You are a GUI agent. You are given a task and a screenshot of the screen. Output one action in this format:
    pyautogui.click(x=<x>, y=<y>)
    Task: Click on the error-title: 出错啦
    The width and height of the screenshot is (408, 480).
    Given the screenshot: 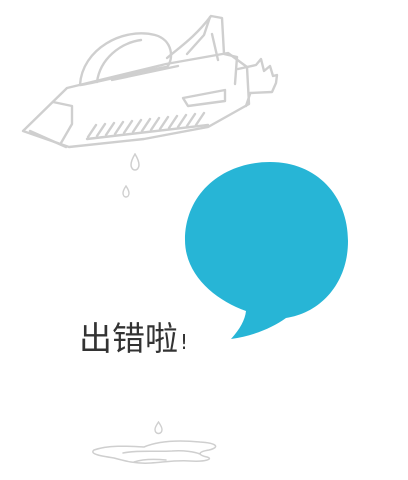 What is the action you would take?
    pyautogui.click(x=128, y=338)
    